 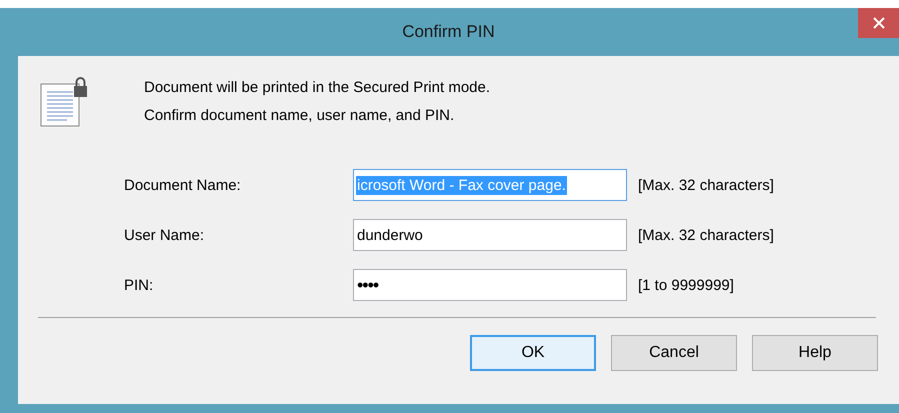 What do you see at coordinates (183, 185) in the screenshot?
I see `field-label: Document Name:` at bounding box center [183, 185].